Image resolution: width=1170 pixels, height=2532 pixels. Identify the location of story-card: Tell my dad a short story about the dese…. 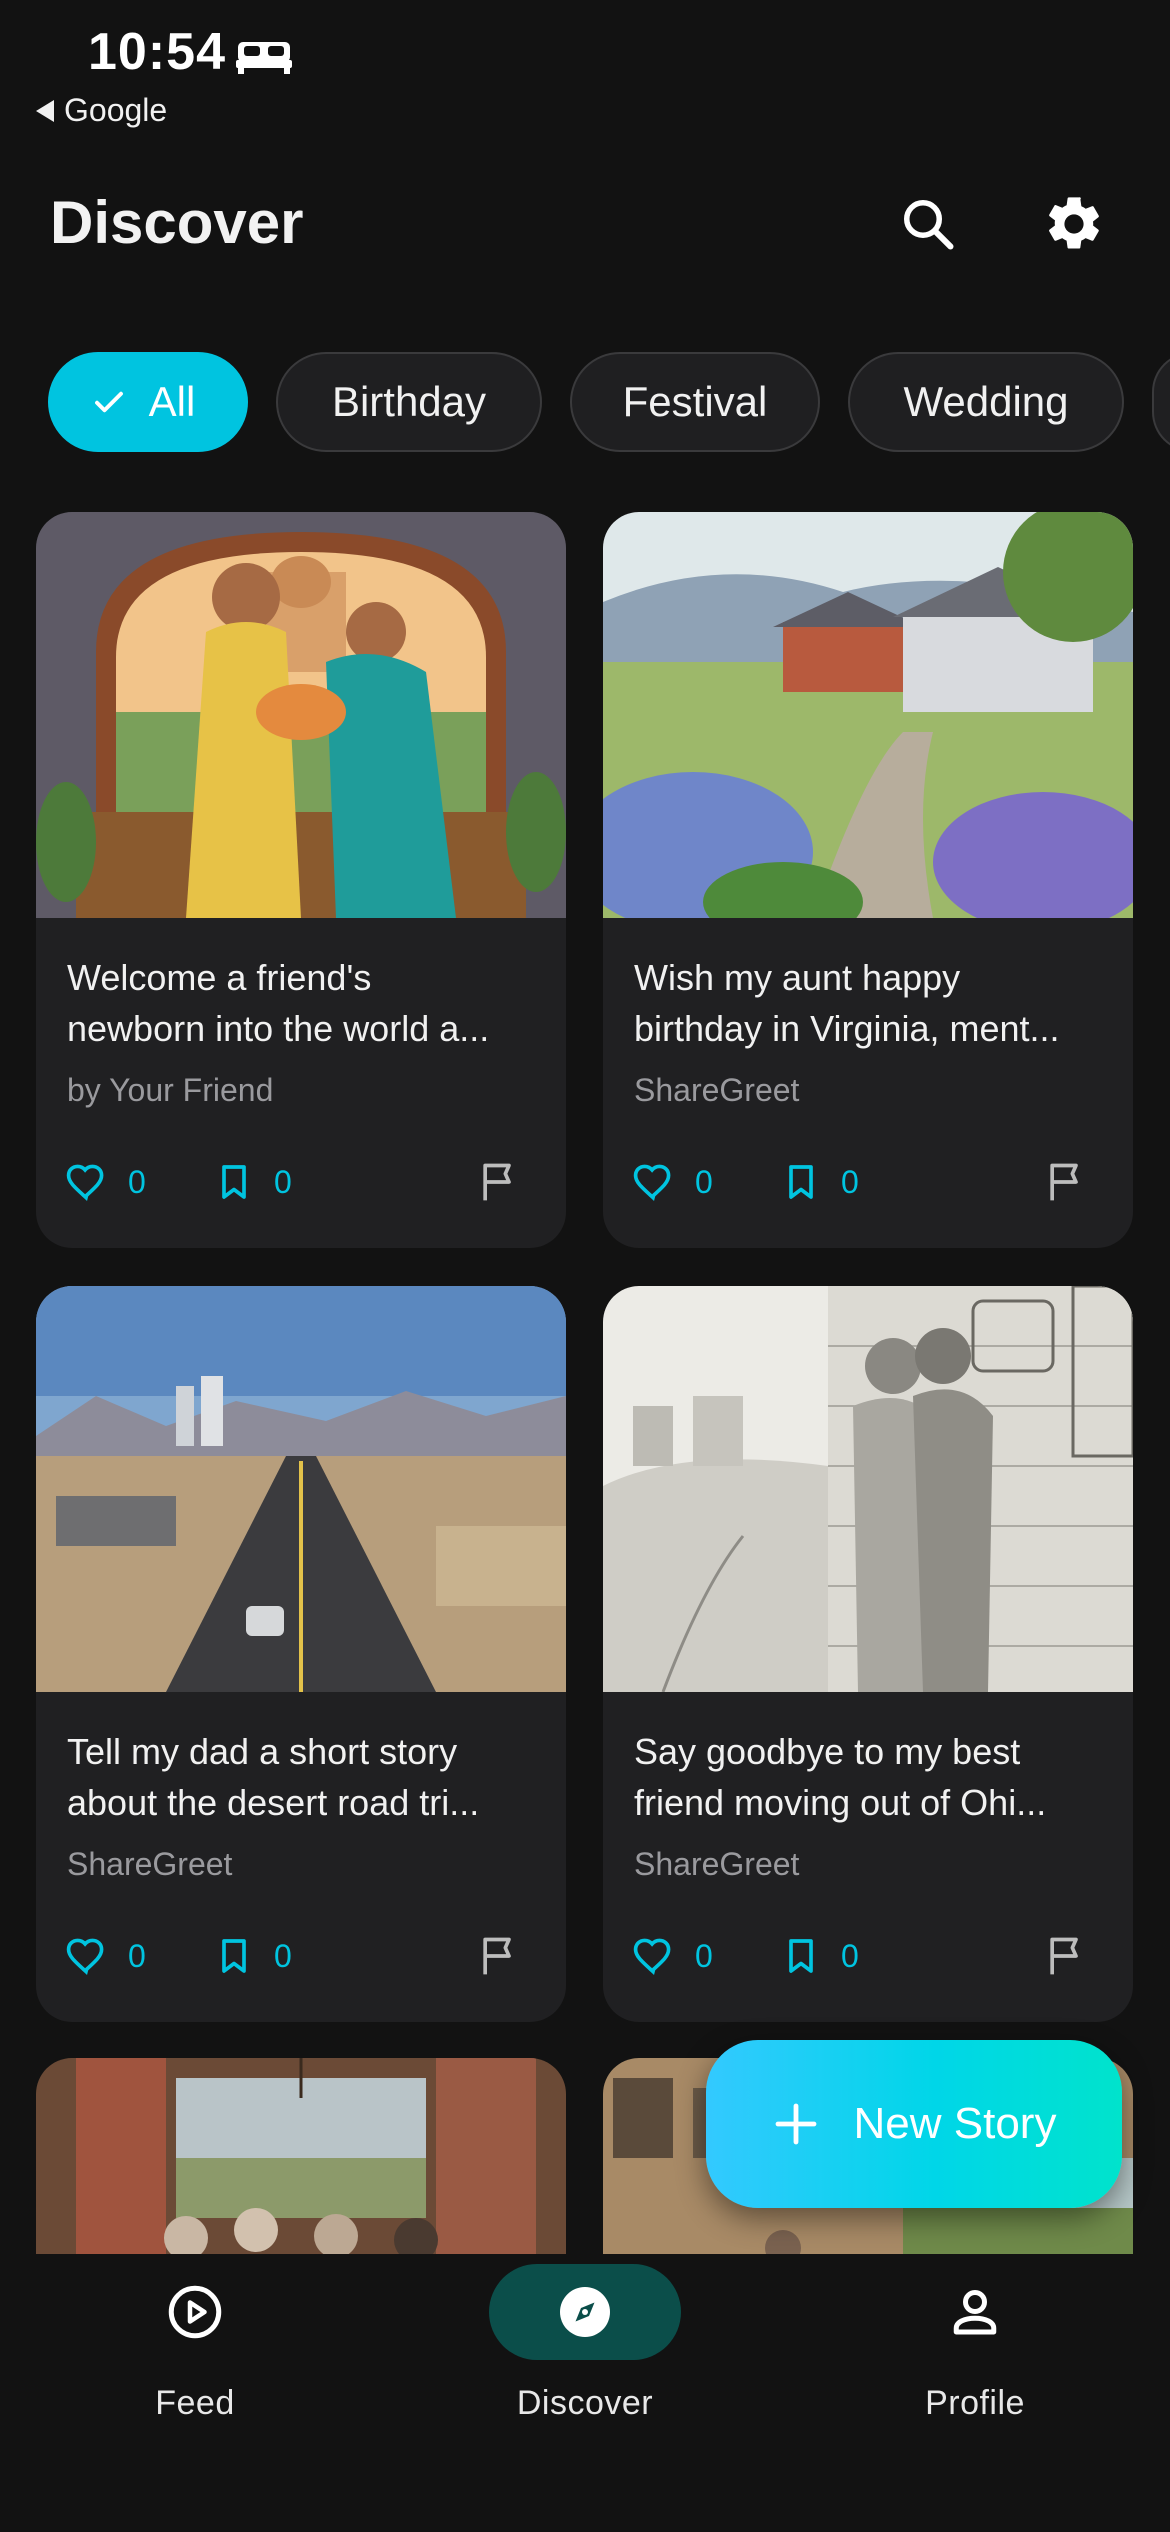
(301, 1654).